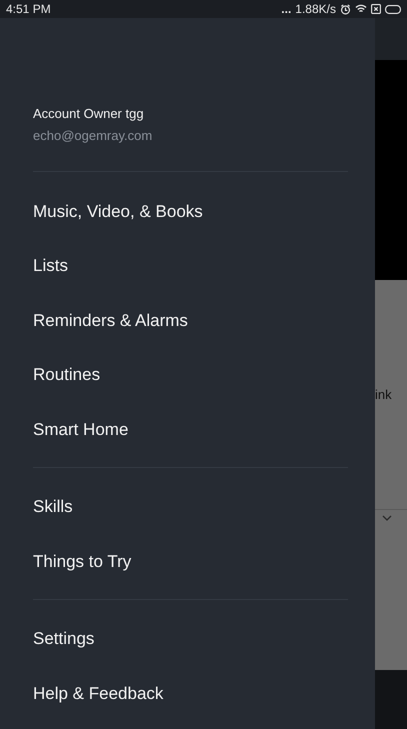 The width and height of the screenshot is (407, 729). What do you see at coordinates (190, 507) in the screenshot?
I see `menu-item: Skills` at bounding box center [190, 507].